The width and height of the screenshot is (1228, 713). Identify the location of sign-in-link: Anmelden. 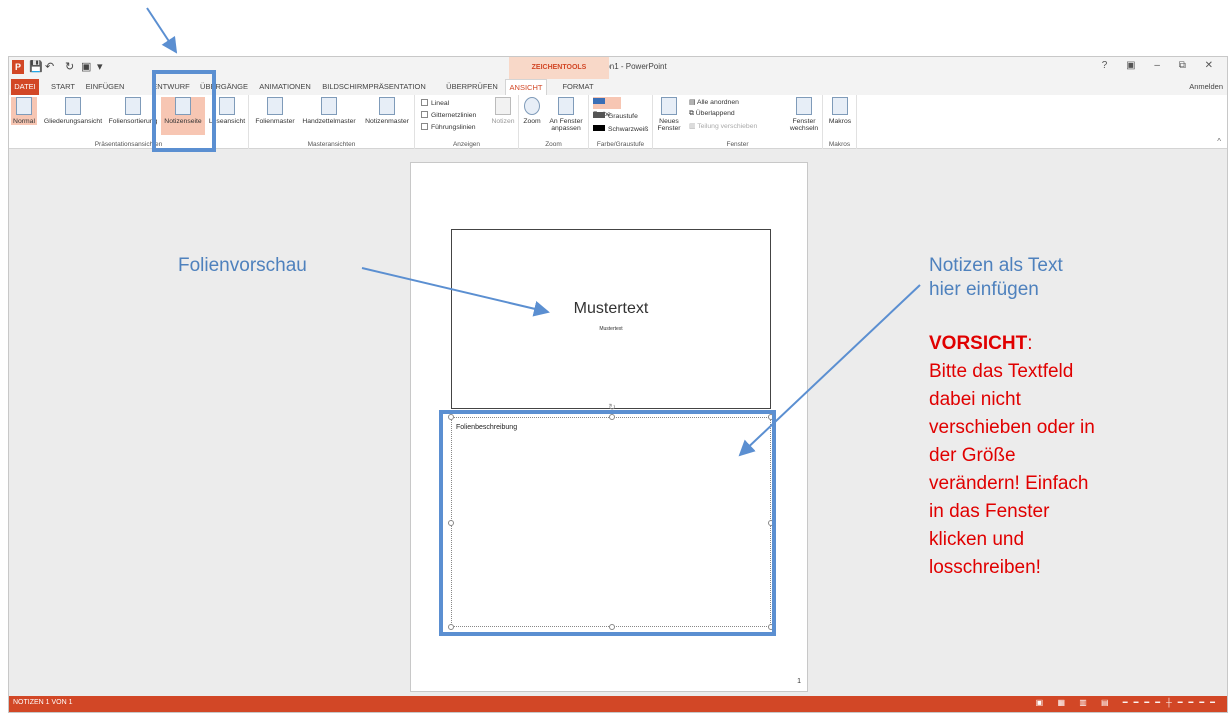
(1206, 87).